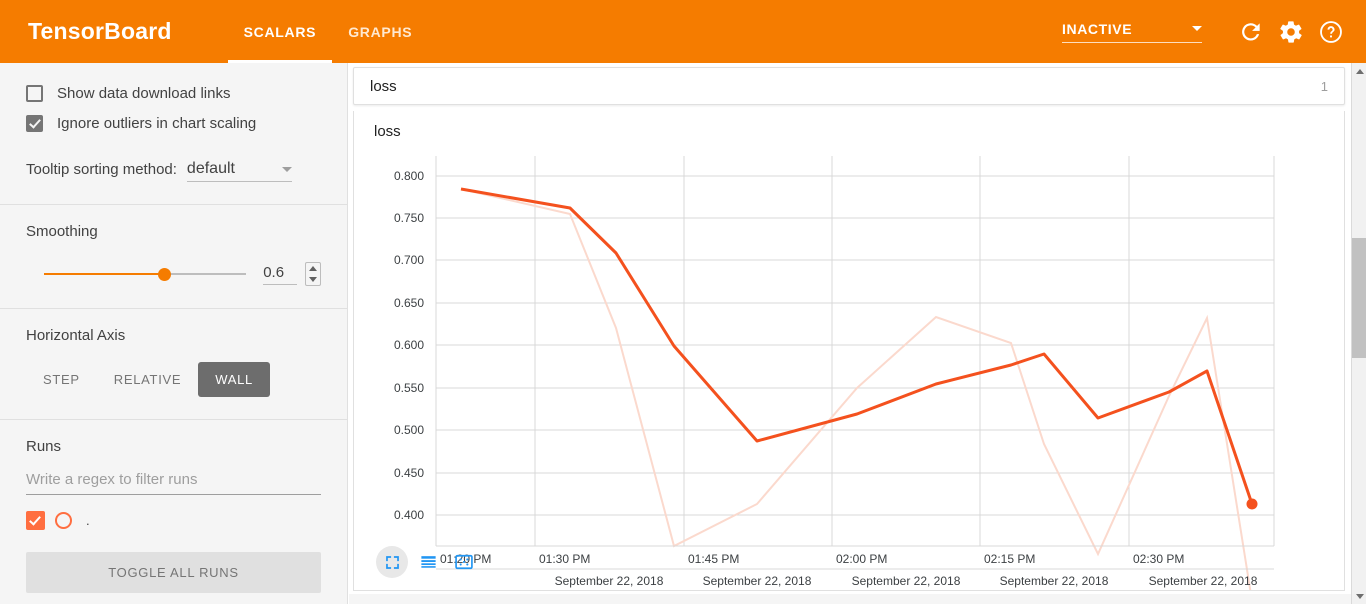 Image resolution: width=1366 pixels, height=604 pixels. I want to click on category-count: 1, so click(1324, 86).